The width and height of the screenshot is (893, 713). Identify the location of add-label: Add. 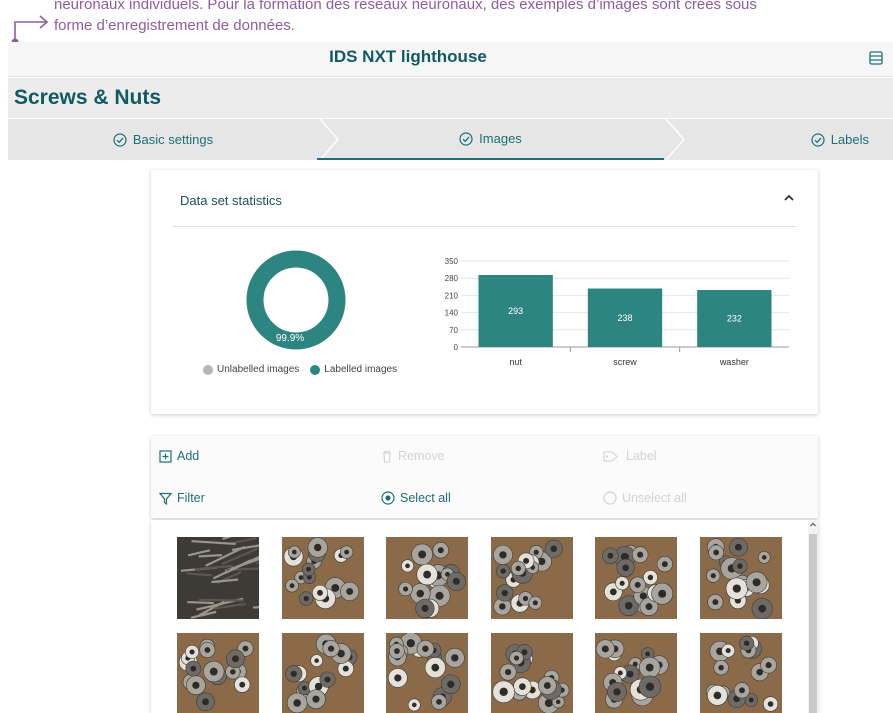
(188, 456).